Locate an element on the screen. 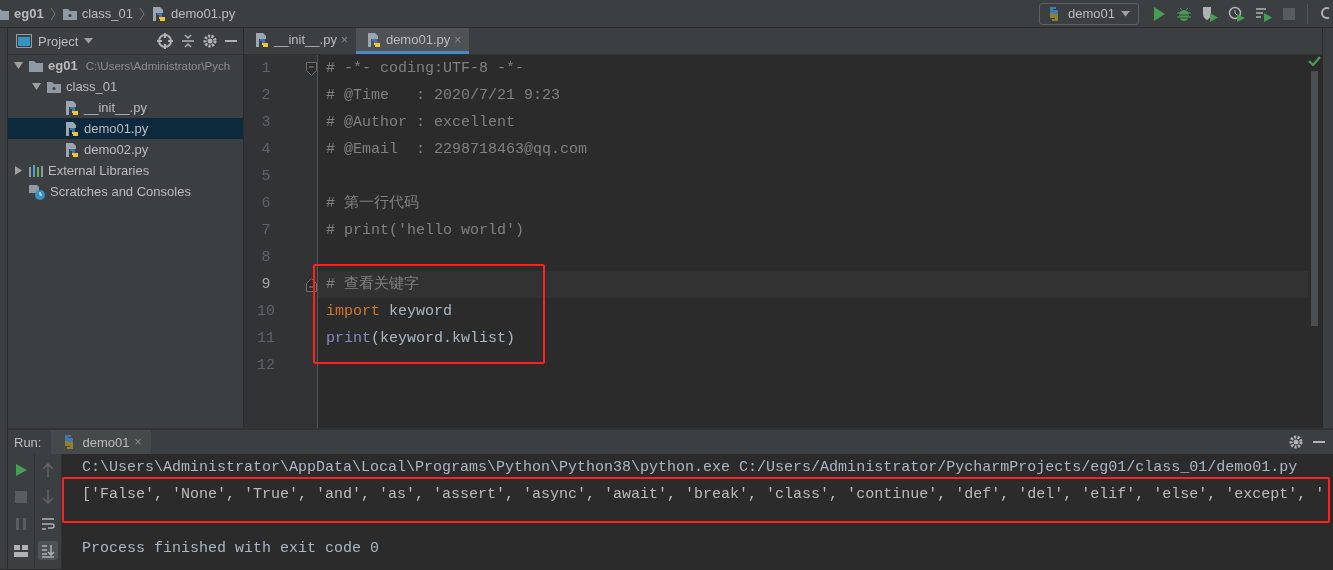 The image size is (1333, 570). editor-tab: __init__.py × is located at coordinates (300, 41).